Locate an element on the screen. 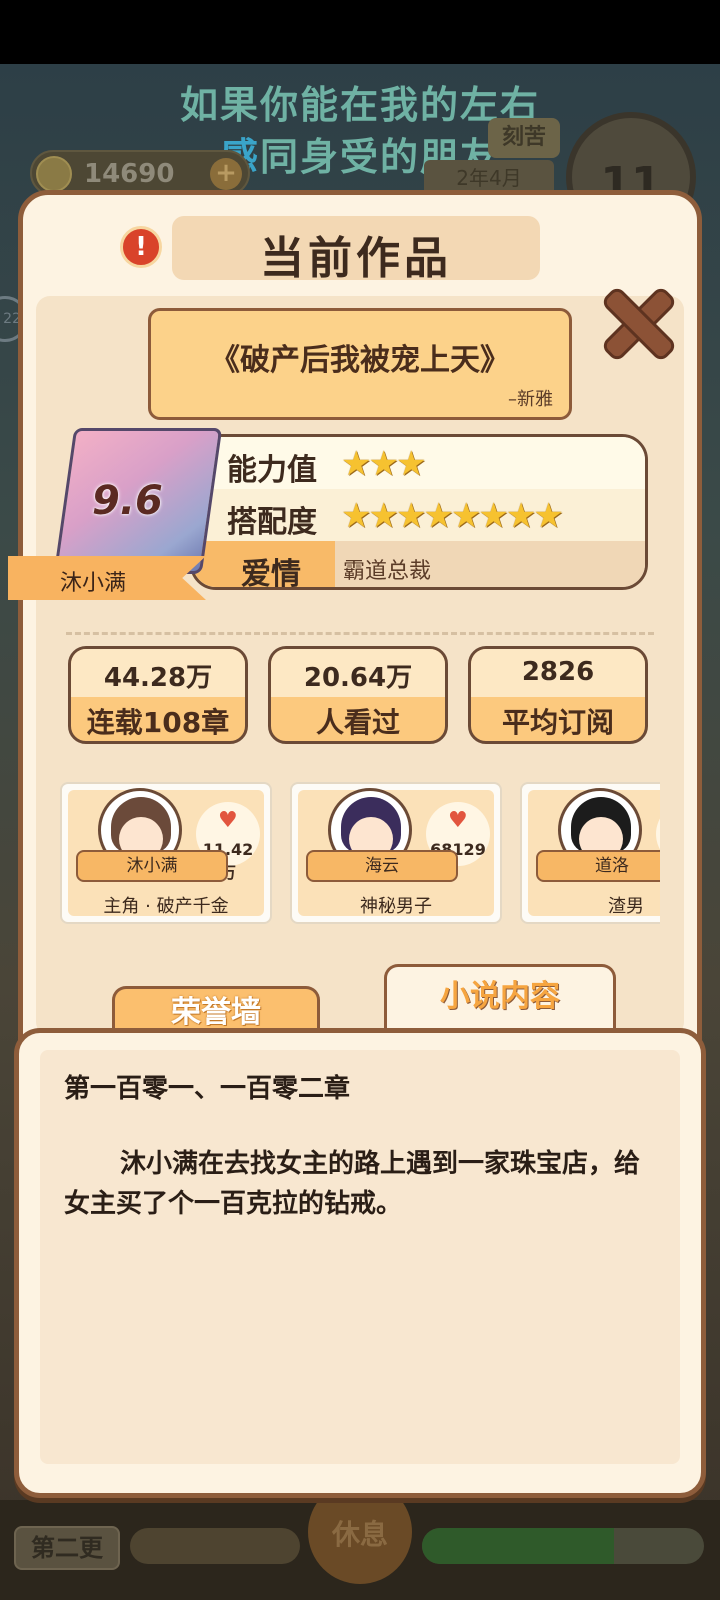 The image size is (720, 1600). metric-label: 人看过 is located at coordinates (357, 722).